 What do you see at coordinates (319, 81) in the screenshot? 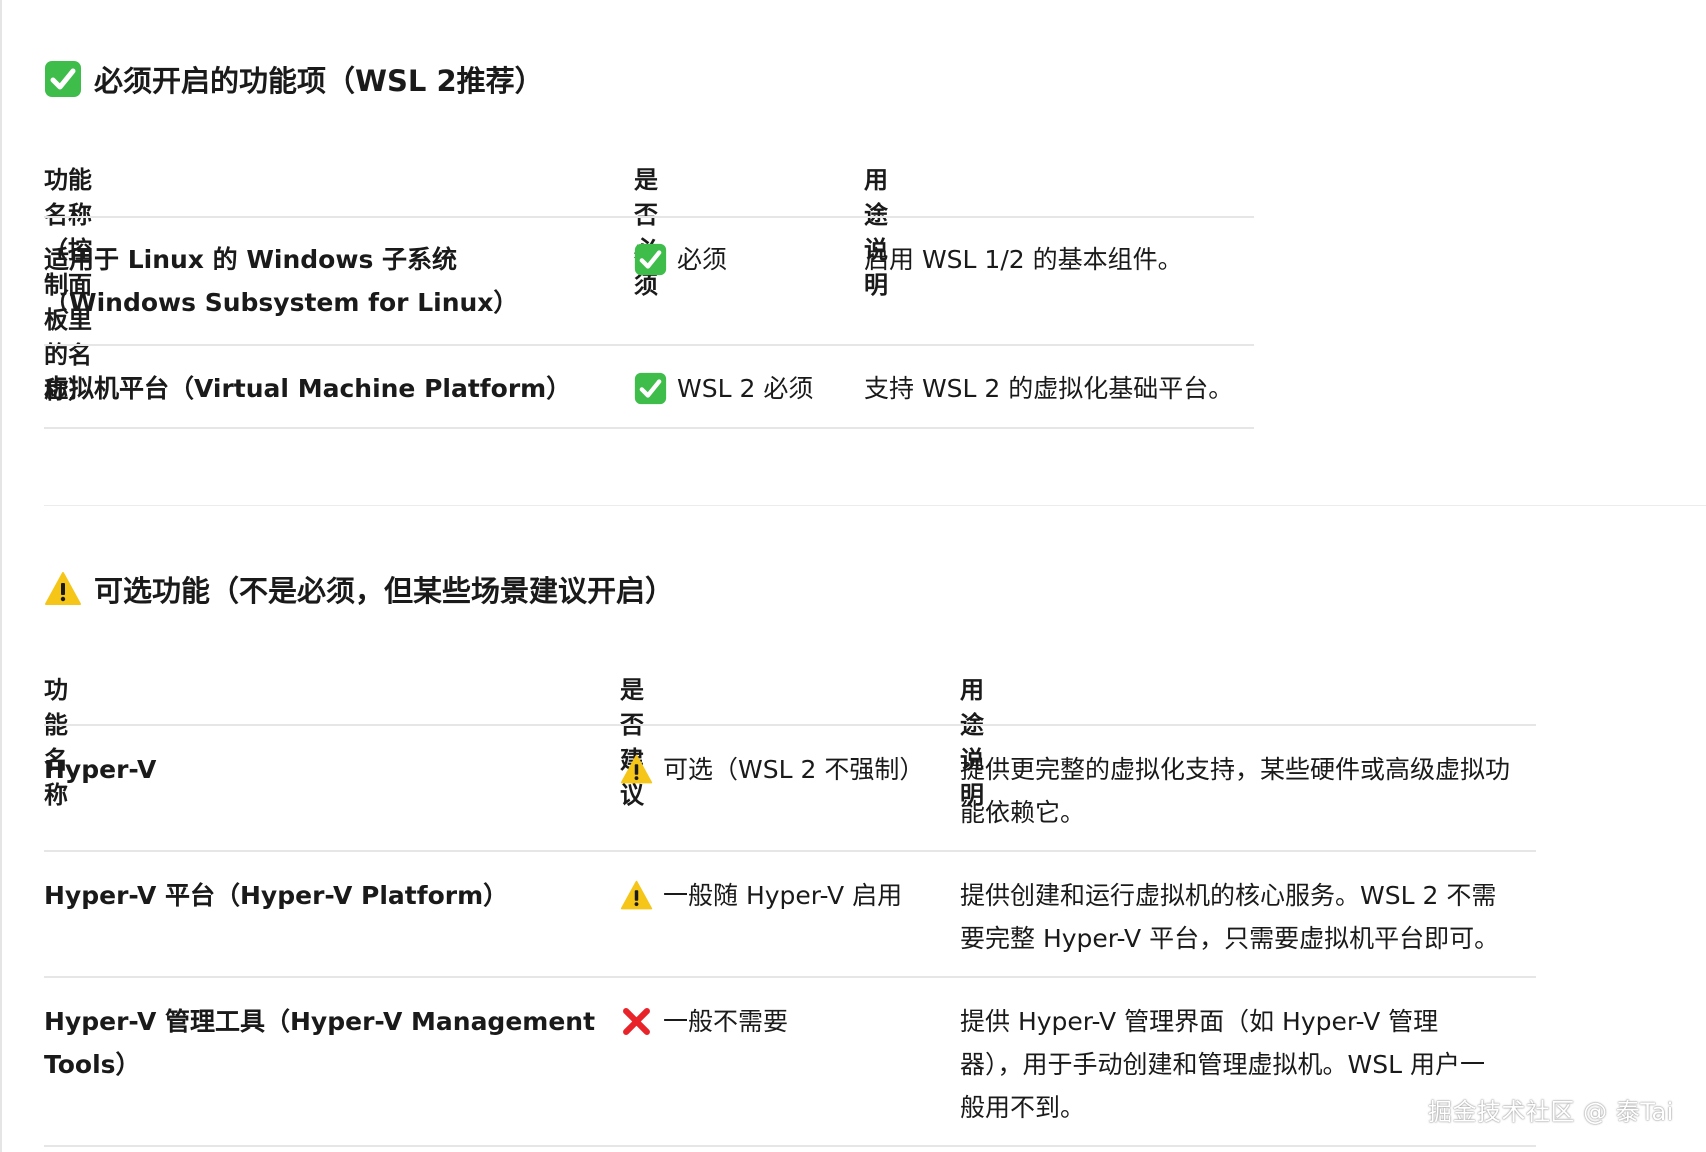
I see `section-title: 必须开启的功能项（WSL 2推荐）` at bounding box center [319, 81].